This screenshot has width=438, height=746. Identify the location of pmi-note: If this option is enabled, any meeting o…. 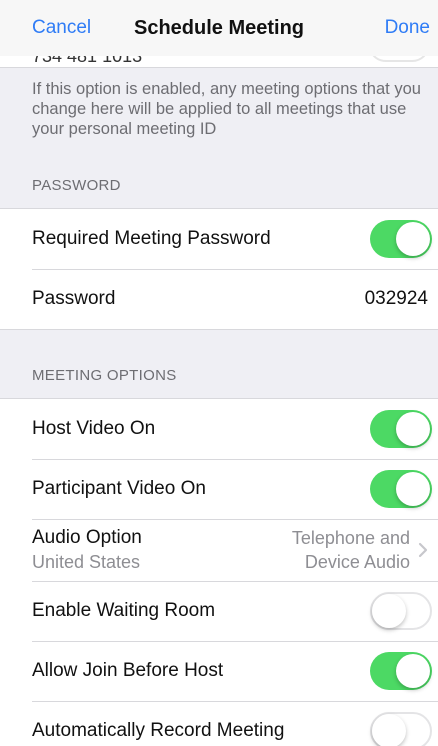
(226, 109).